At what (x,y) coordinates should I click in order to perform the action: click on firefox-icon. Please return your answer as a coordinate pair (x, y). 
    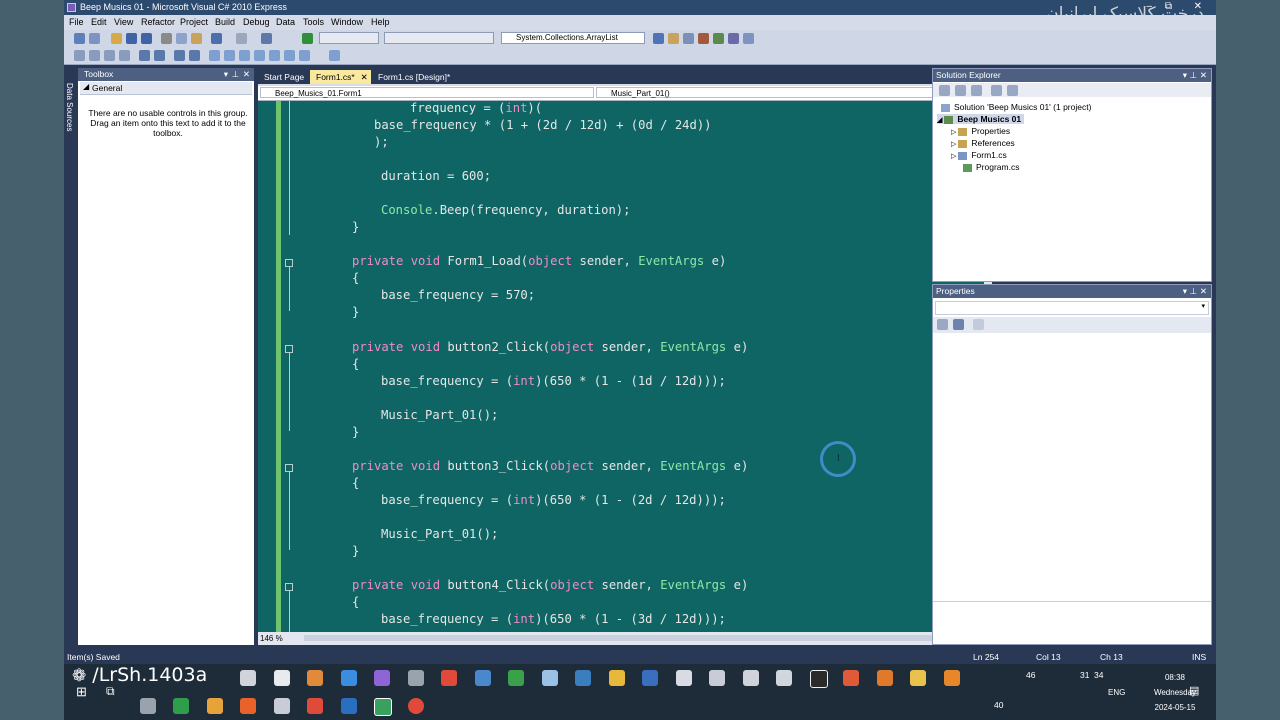
    Looking at the image, I should click on (248, 706).